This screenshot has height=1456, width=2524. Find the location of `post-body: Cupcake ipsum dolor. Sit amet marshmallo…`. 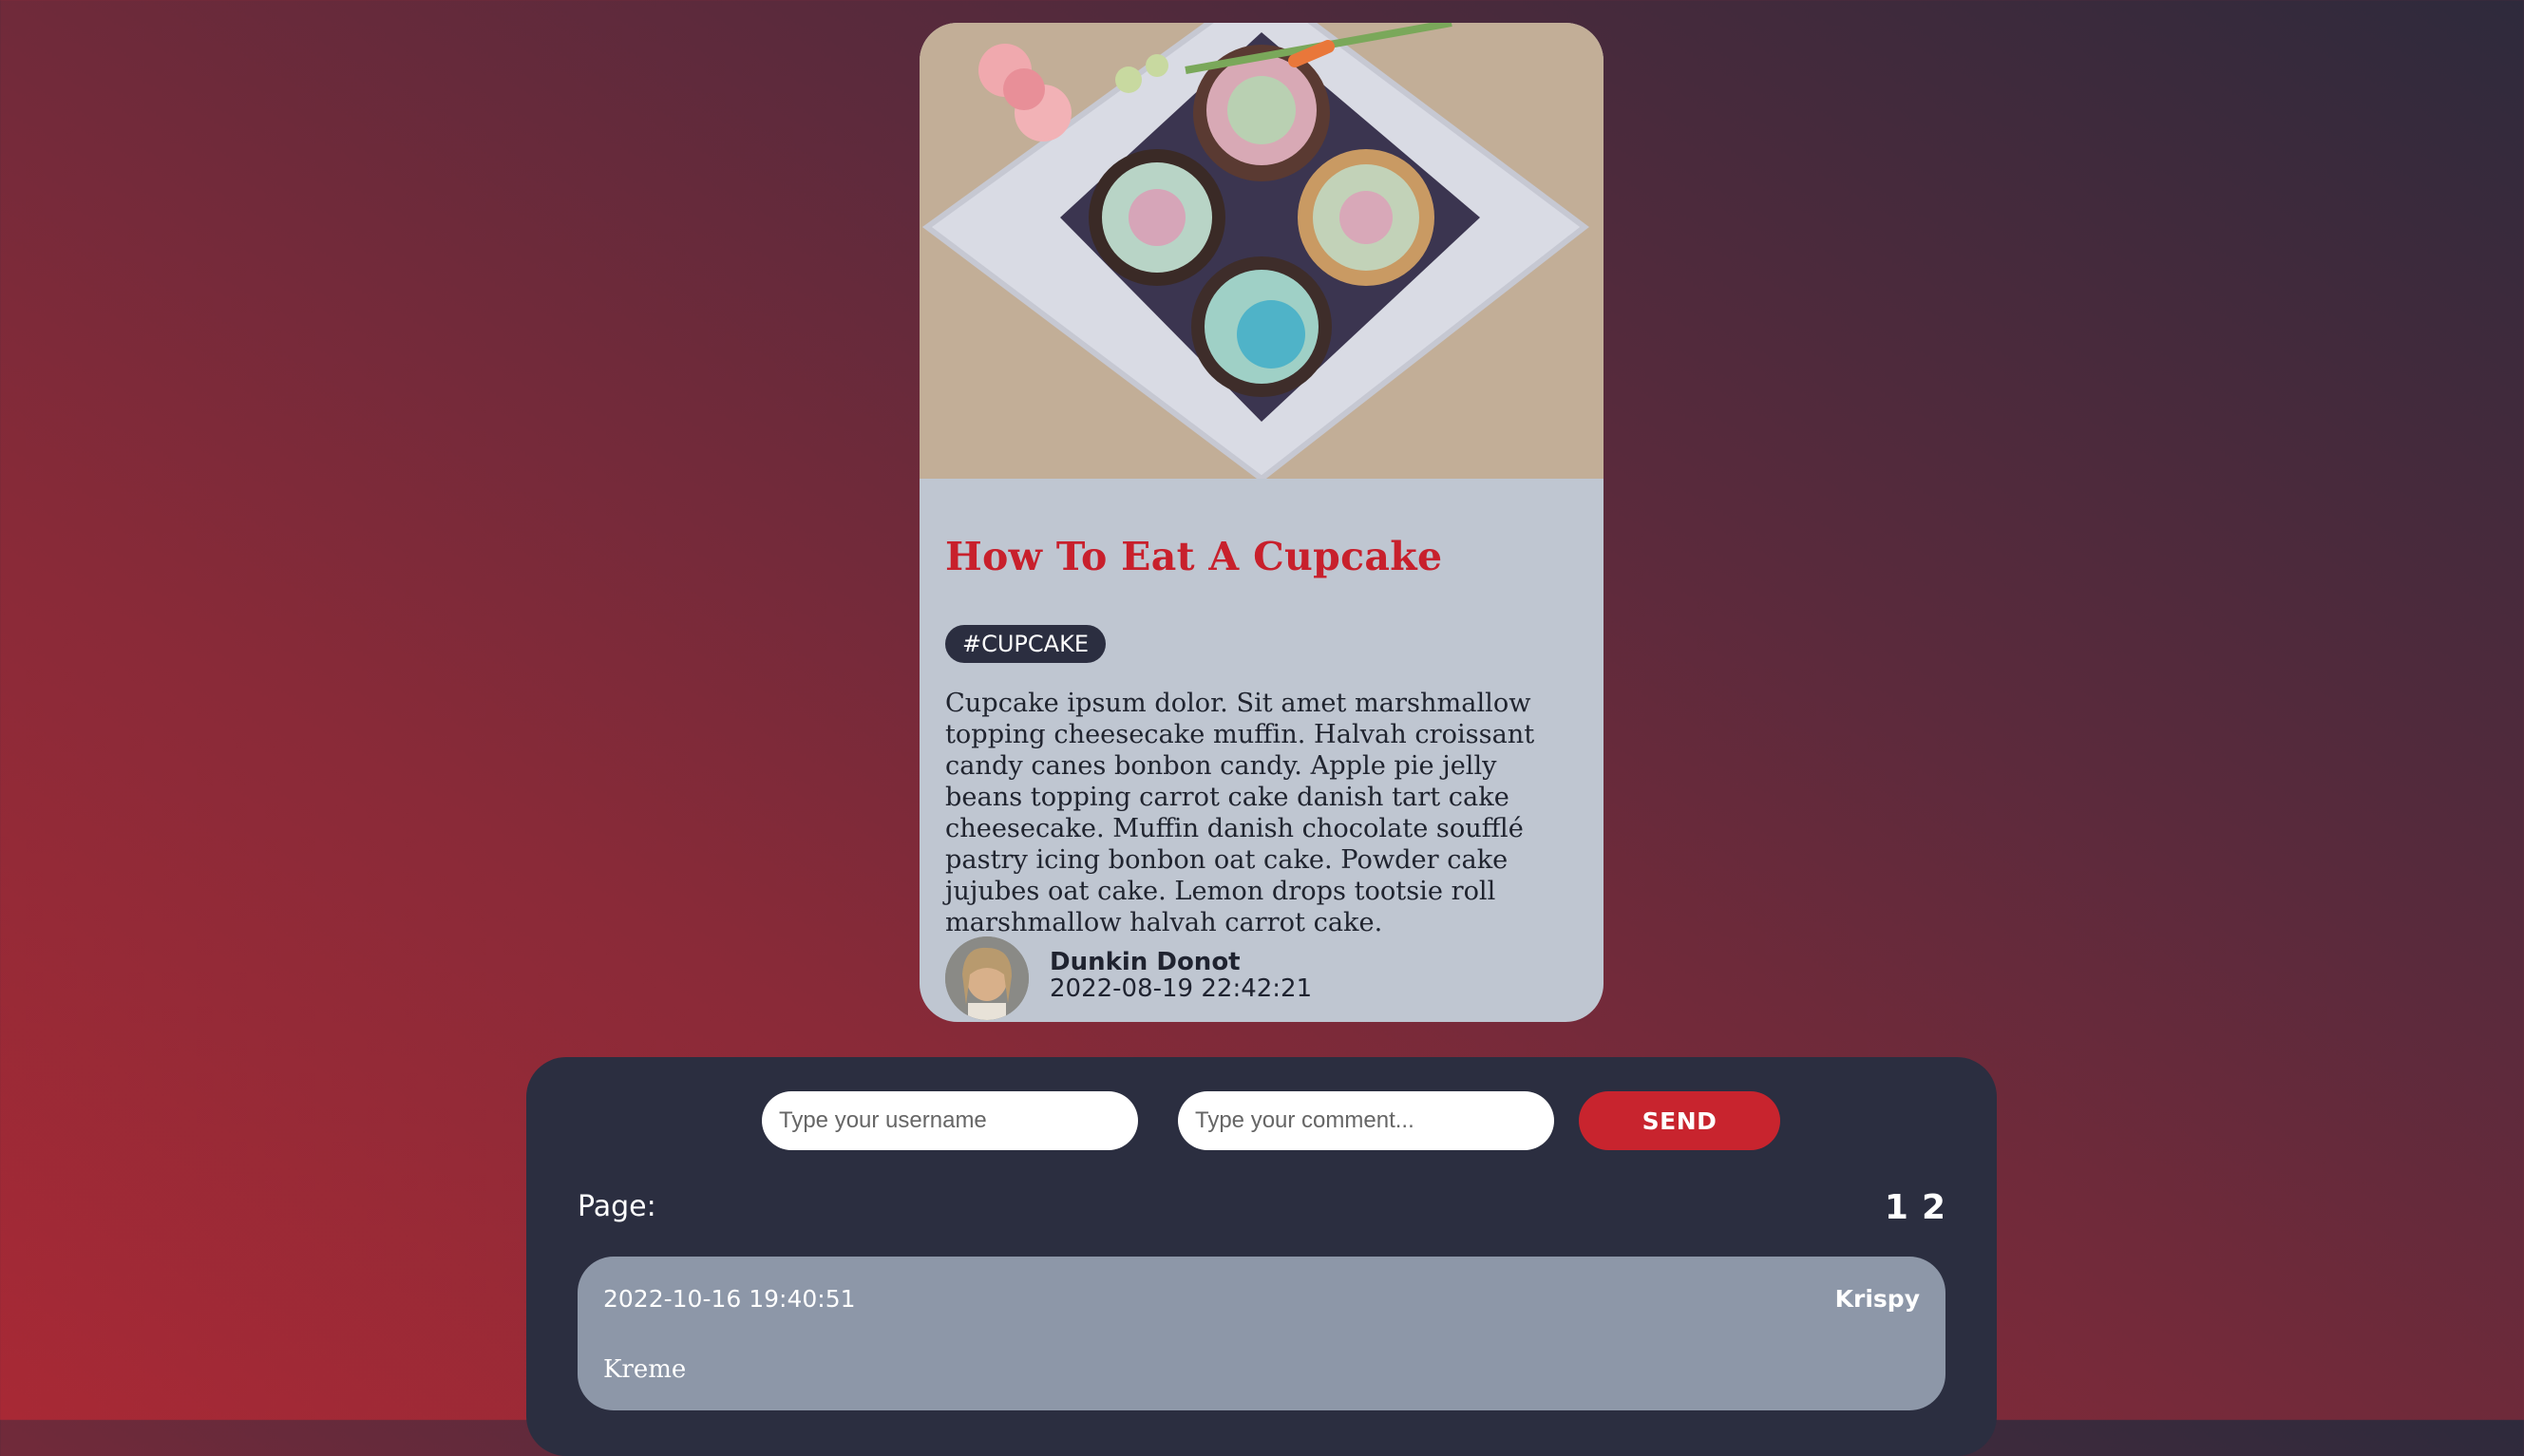

post-body: Cupcake ipsum dolor. Sit amet marshmallo… is located at coordinates (1240, 813).